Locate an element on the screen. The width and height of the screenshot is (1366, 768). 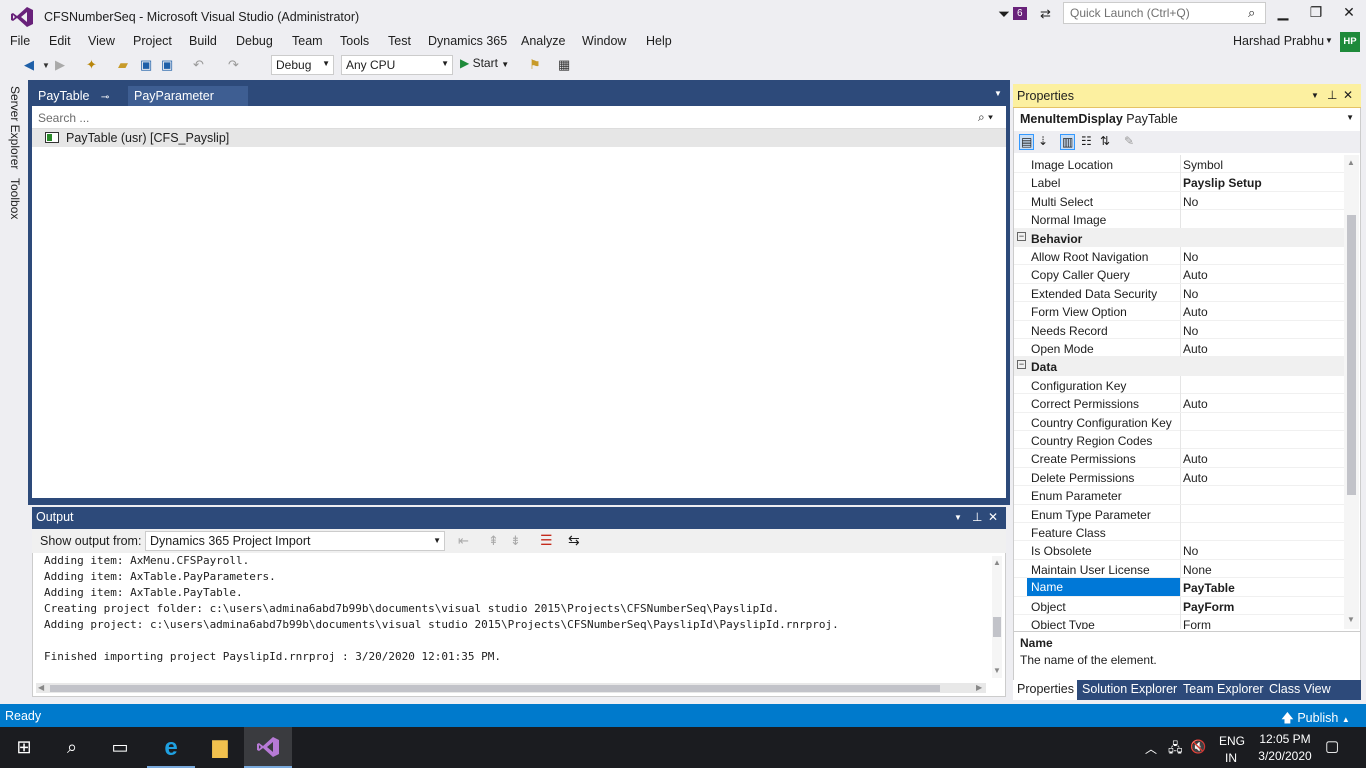
search-icon: ⌕ is located at coordinates (1251, 13).